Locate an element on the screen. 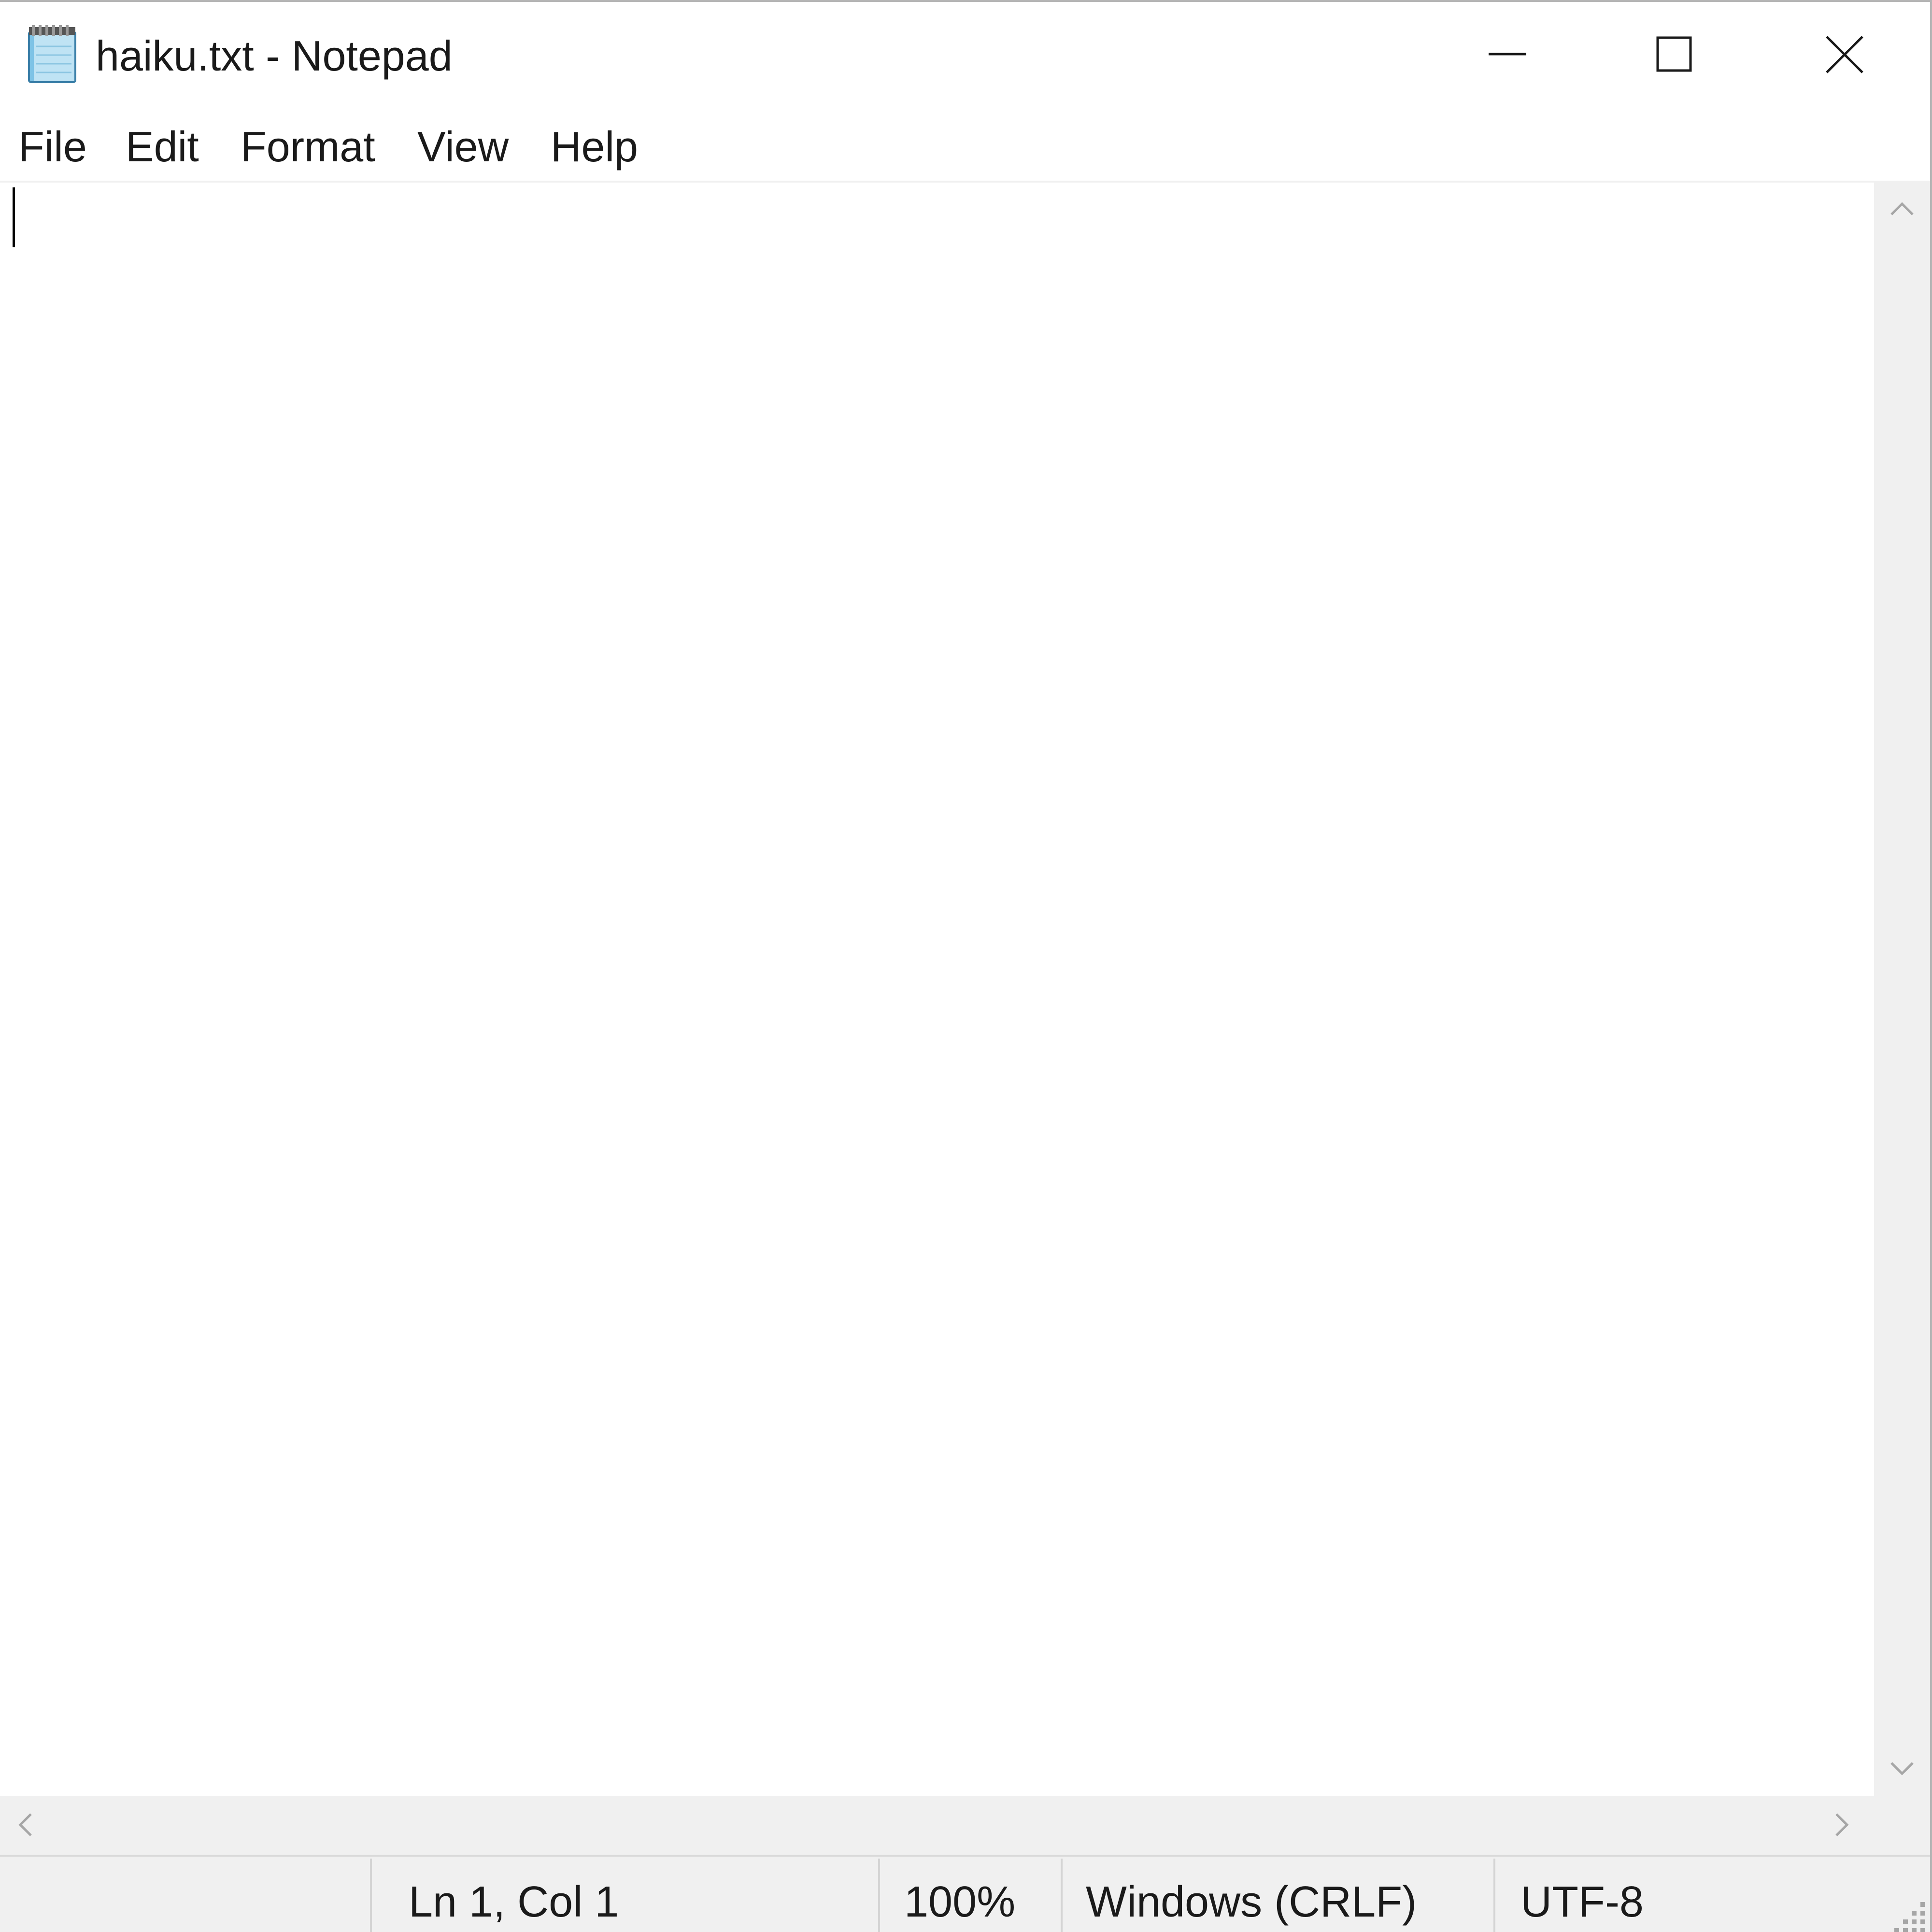  scroll-up-button is located at coordinates (1902, 209).